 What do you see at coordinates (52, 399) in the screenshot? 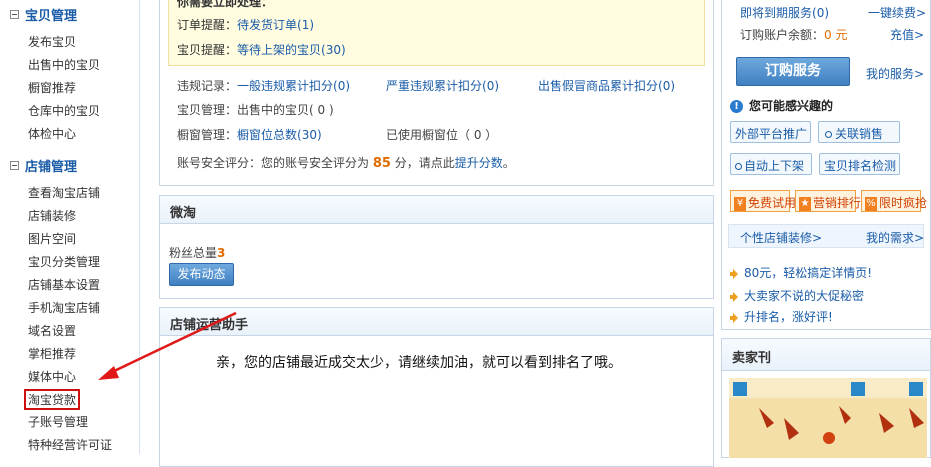
I see `sidebar-item-taobao-loan: 淘宝贷款` at bounding box center [52, 399].